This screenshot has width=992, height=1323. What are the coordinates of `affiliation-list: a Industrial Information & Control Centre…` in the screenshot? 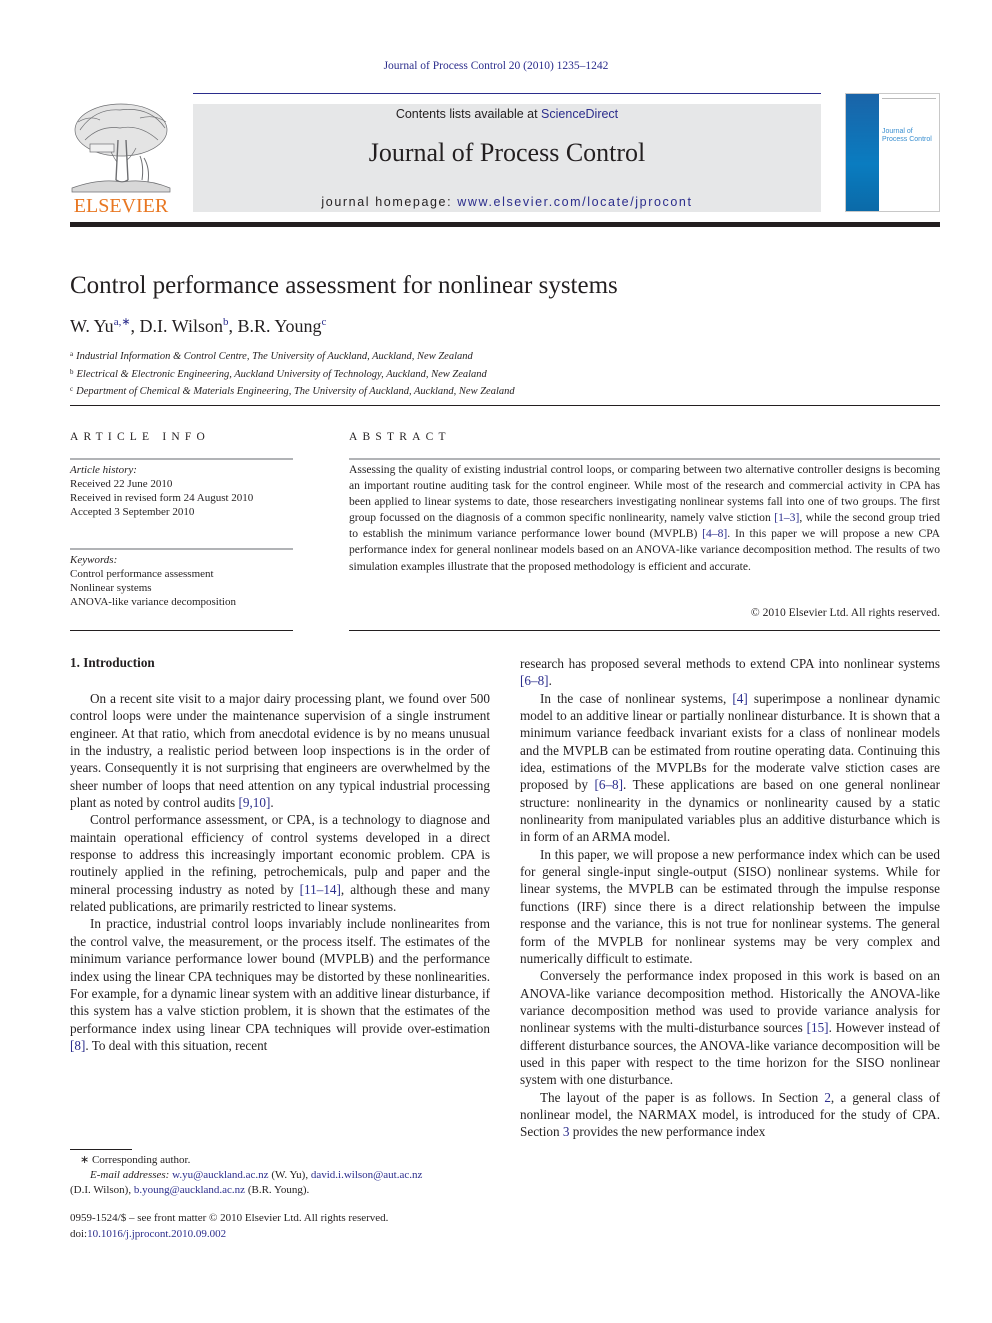 It's located at (292, 373).